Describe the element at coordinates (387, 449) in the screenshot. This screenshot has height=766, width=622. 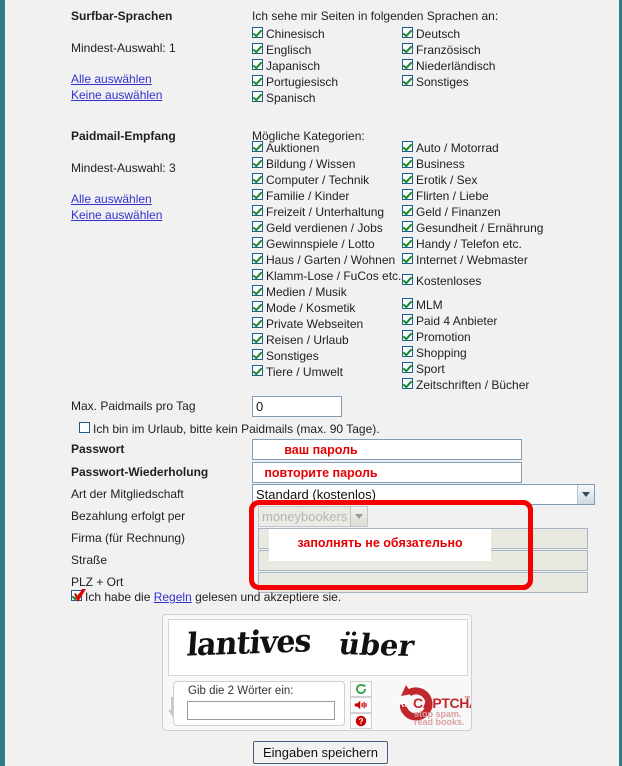
I see `password-input` at that location.